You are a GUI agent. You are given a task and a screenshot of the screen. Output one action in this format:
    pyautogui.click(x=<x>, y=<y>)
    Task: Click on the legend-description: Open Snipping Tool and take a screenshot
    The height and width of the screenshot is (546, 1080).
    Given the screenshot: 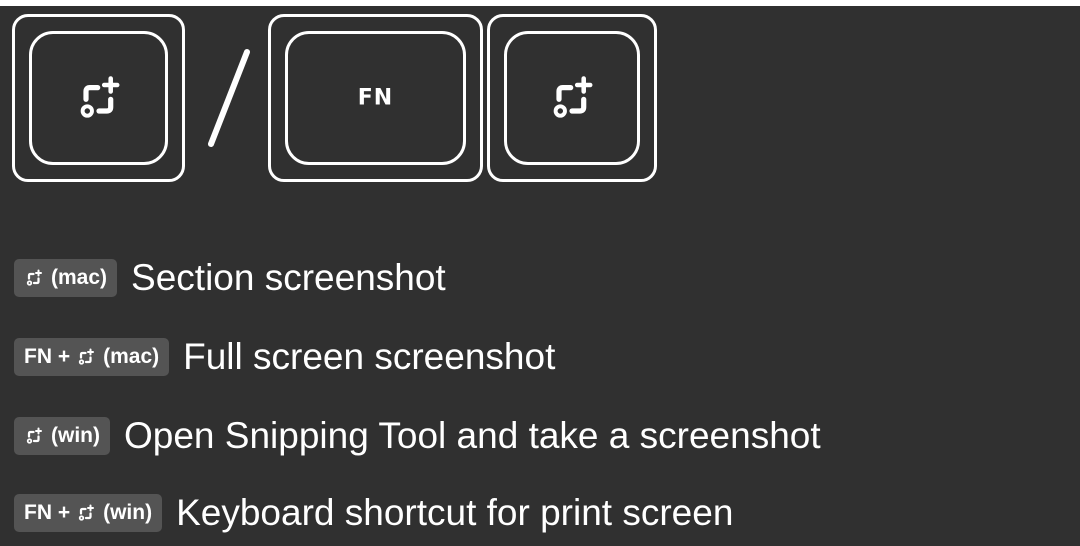 What is the action you would take?
    pyautogui.click(x=472, y=435)
    